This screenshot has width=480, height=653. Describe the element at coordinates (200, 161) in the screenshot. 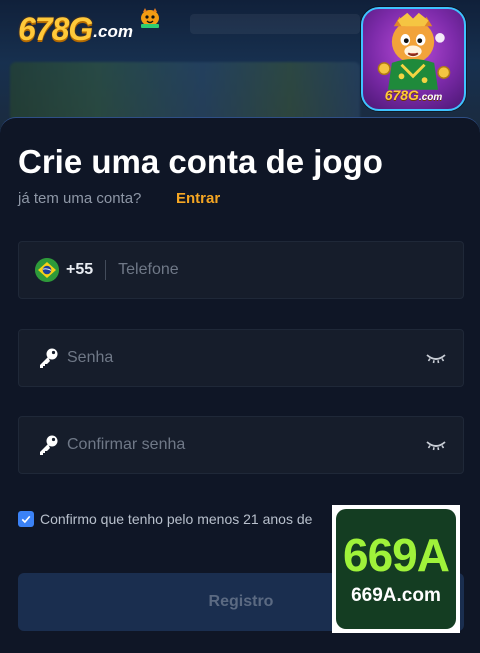

I see `page-title: Crie uma conta de jogo` at that location.